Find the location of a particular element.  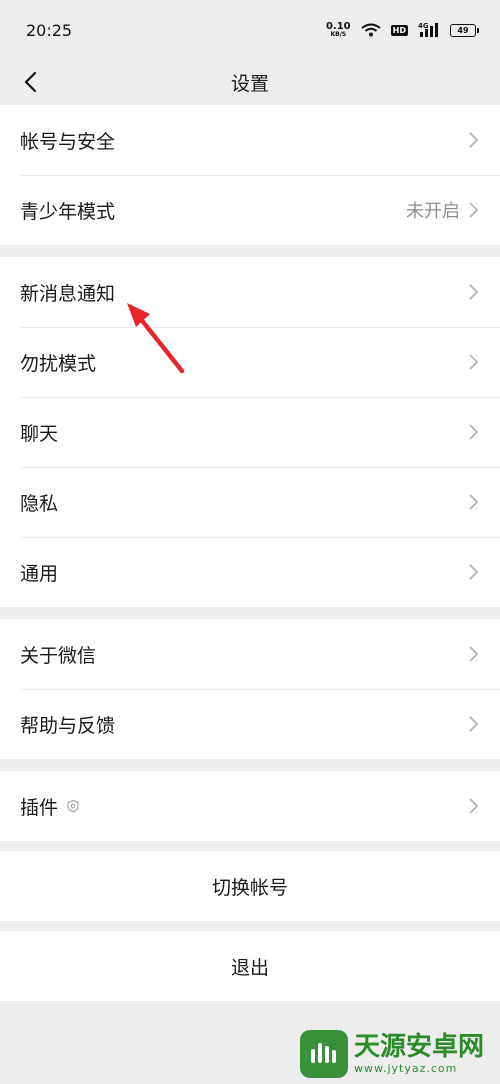

svg-text: 4G is located at coordinates (423, 26).